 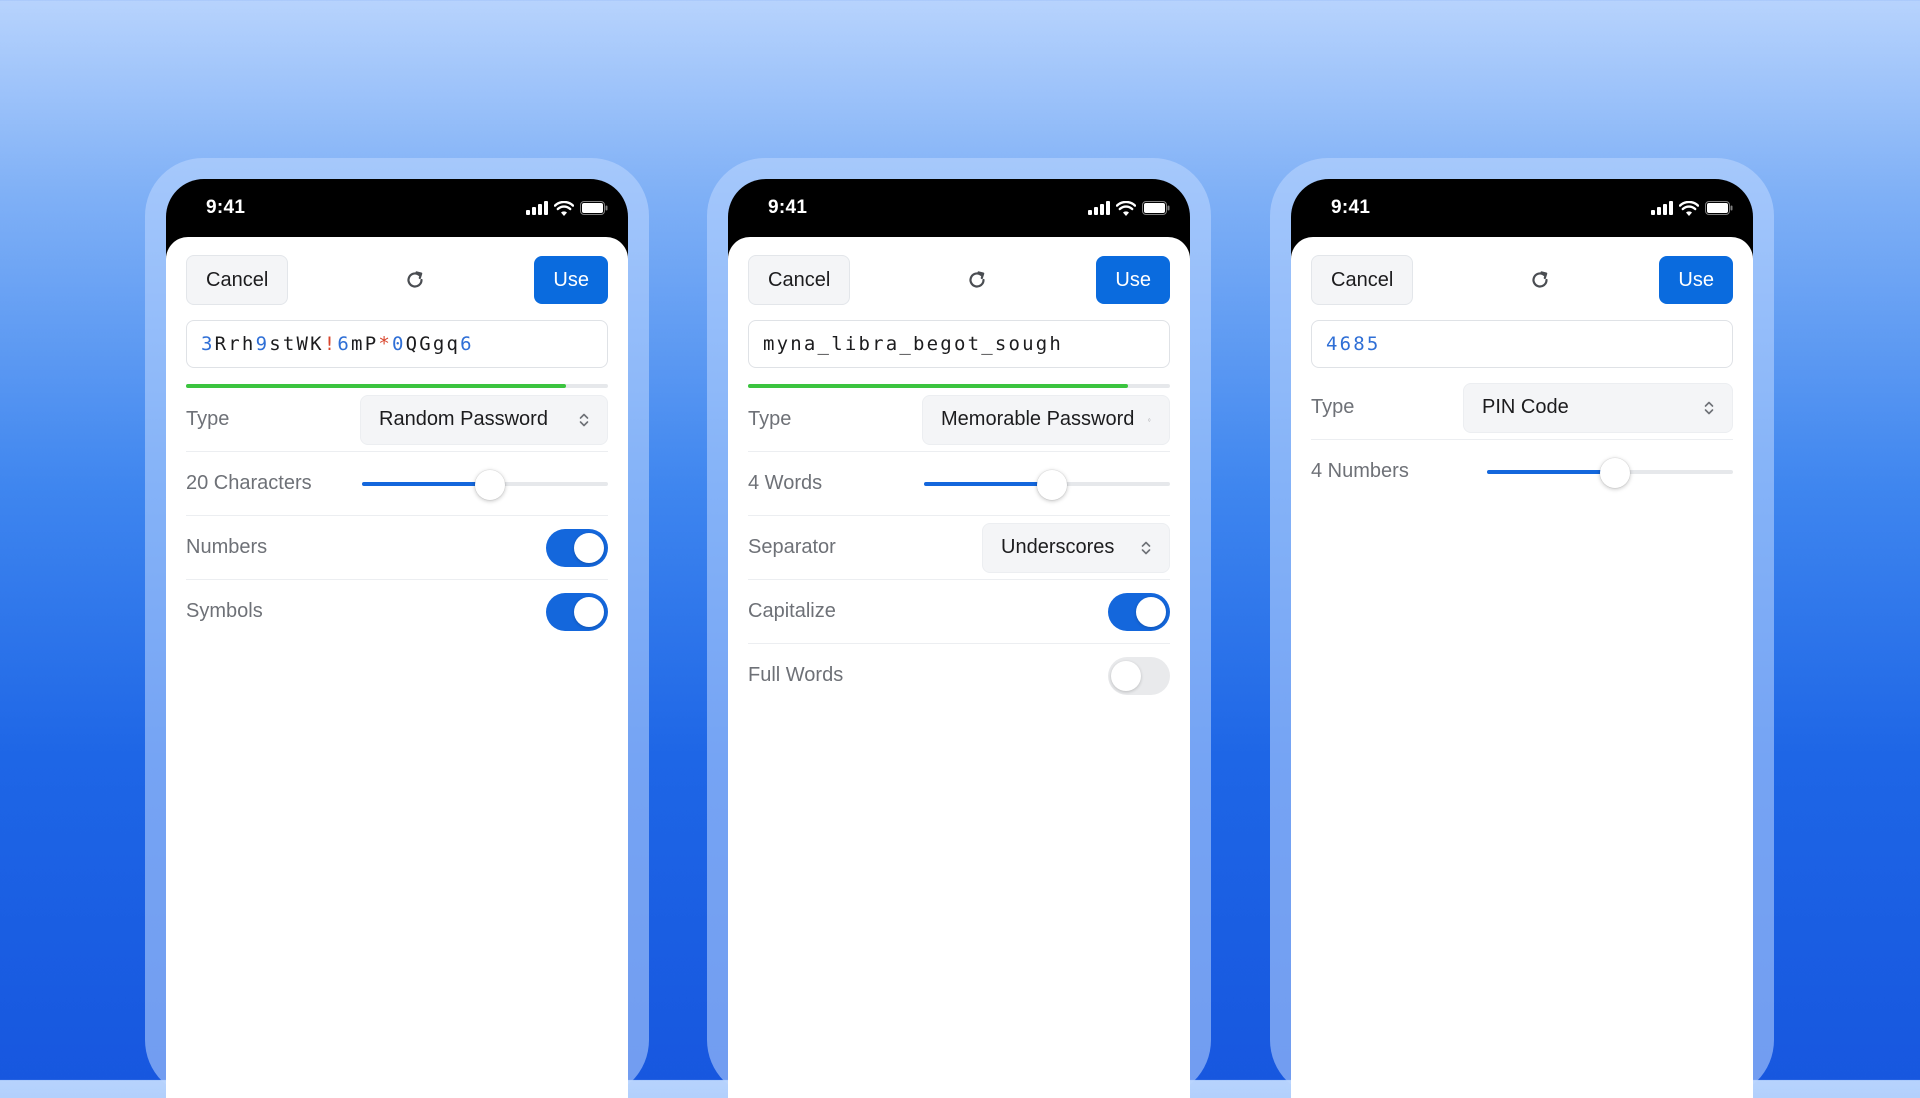 What do you see at coordinates (913, 344) in the screenshot?
I see `generated-password: myna_libra_begot_sough` at bounding box center [913, 344].